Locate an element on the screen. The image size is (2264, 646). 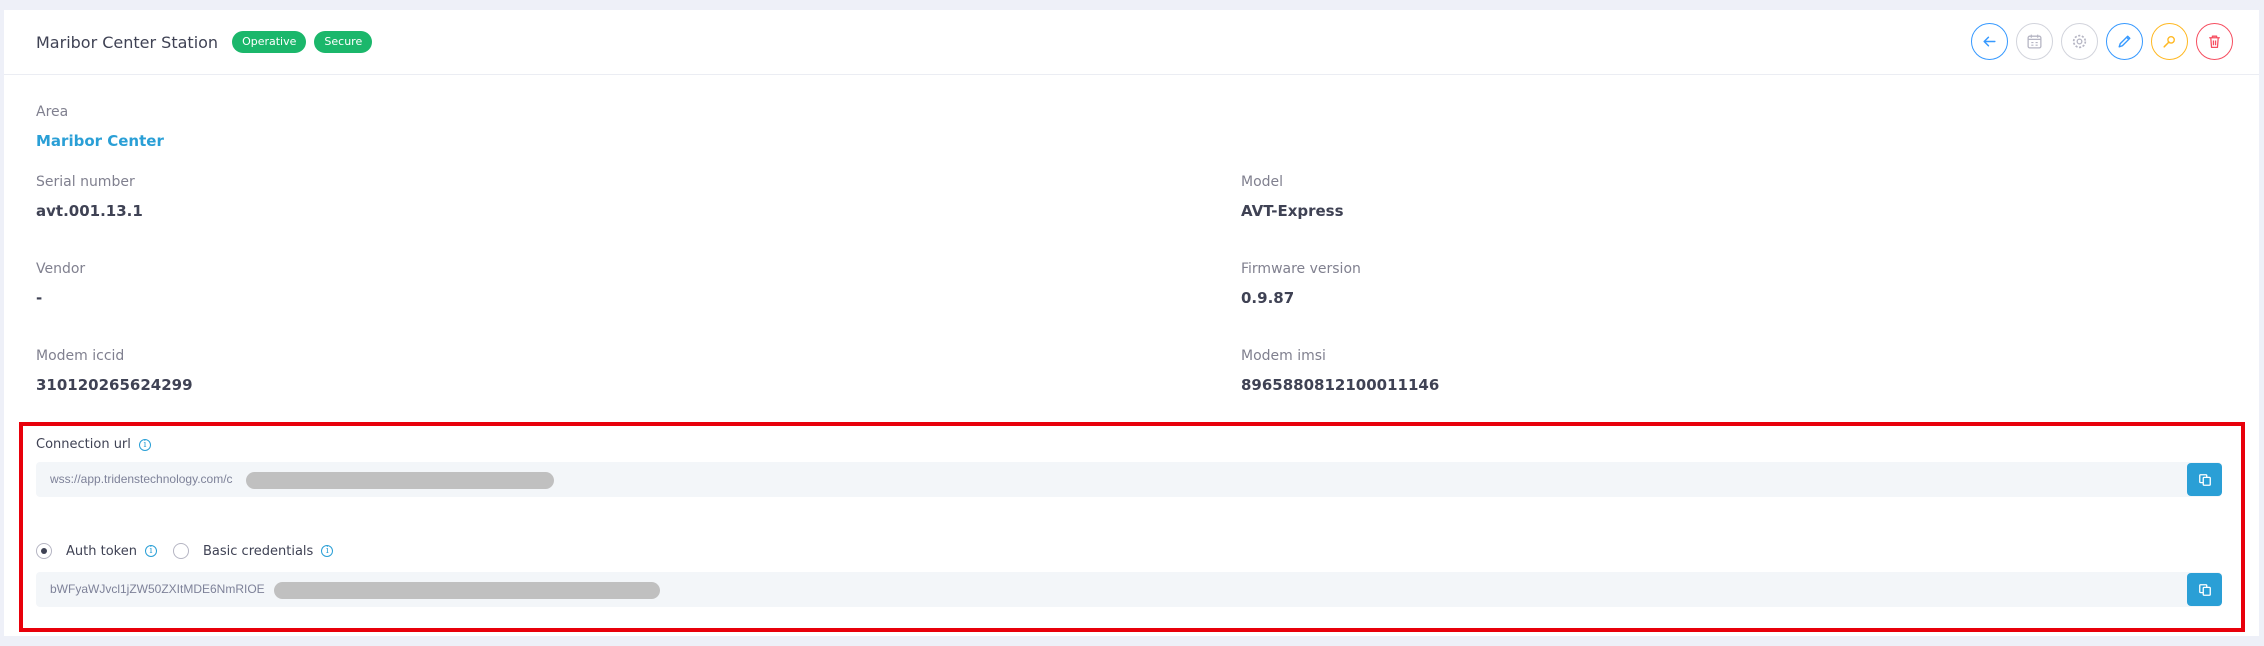
connection-url-label-row: Connection url i is located at coordinates (93, 444).